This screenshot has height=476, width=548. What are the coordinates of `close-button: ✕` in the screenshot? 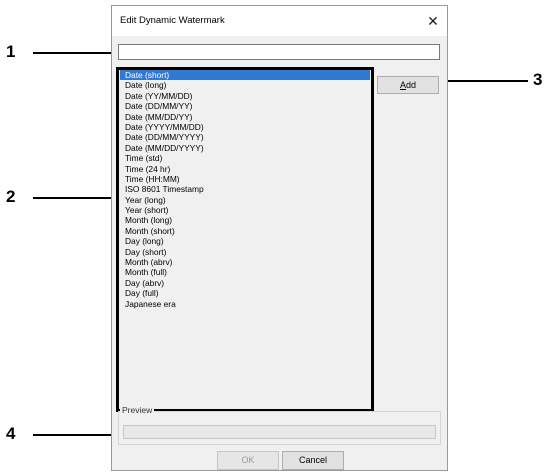 It's located at (433, 21).